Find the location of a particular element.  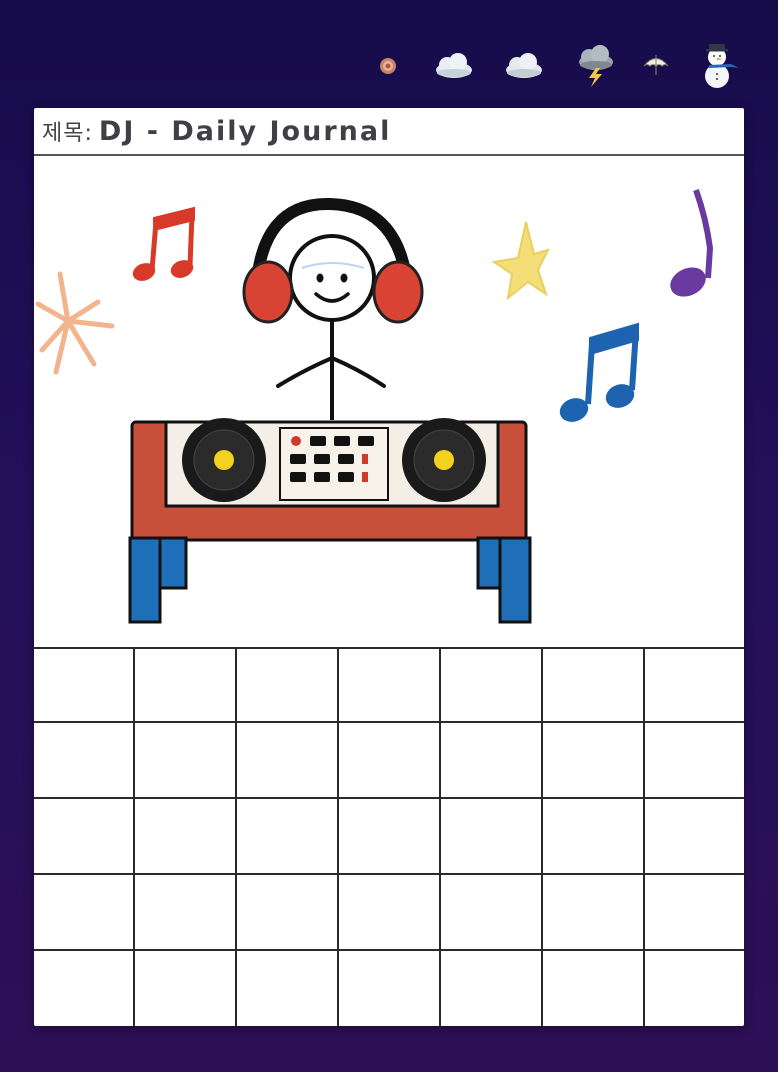

music-note-purple-icon is located at coordinates (692, 242).